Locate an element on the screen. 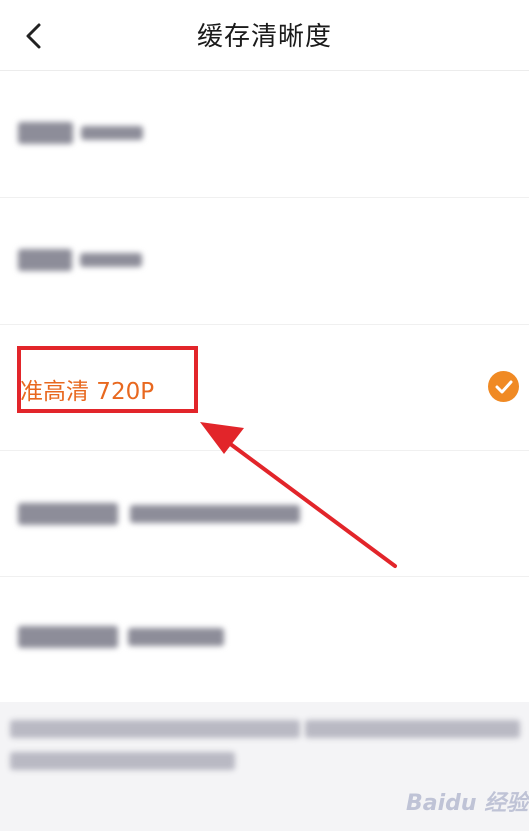  top-bar: 缓存清晰度 is located at coordinates (264, 35).